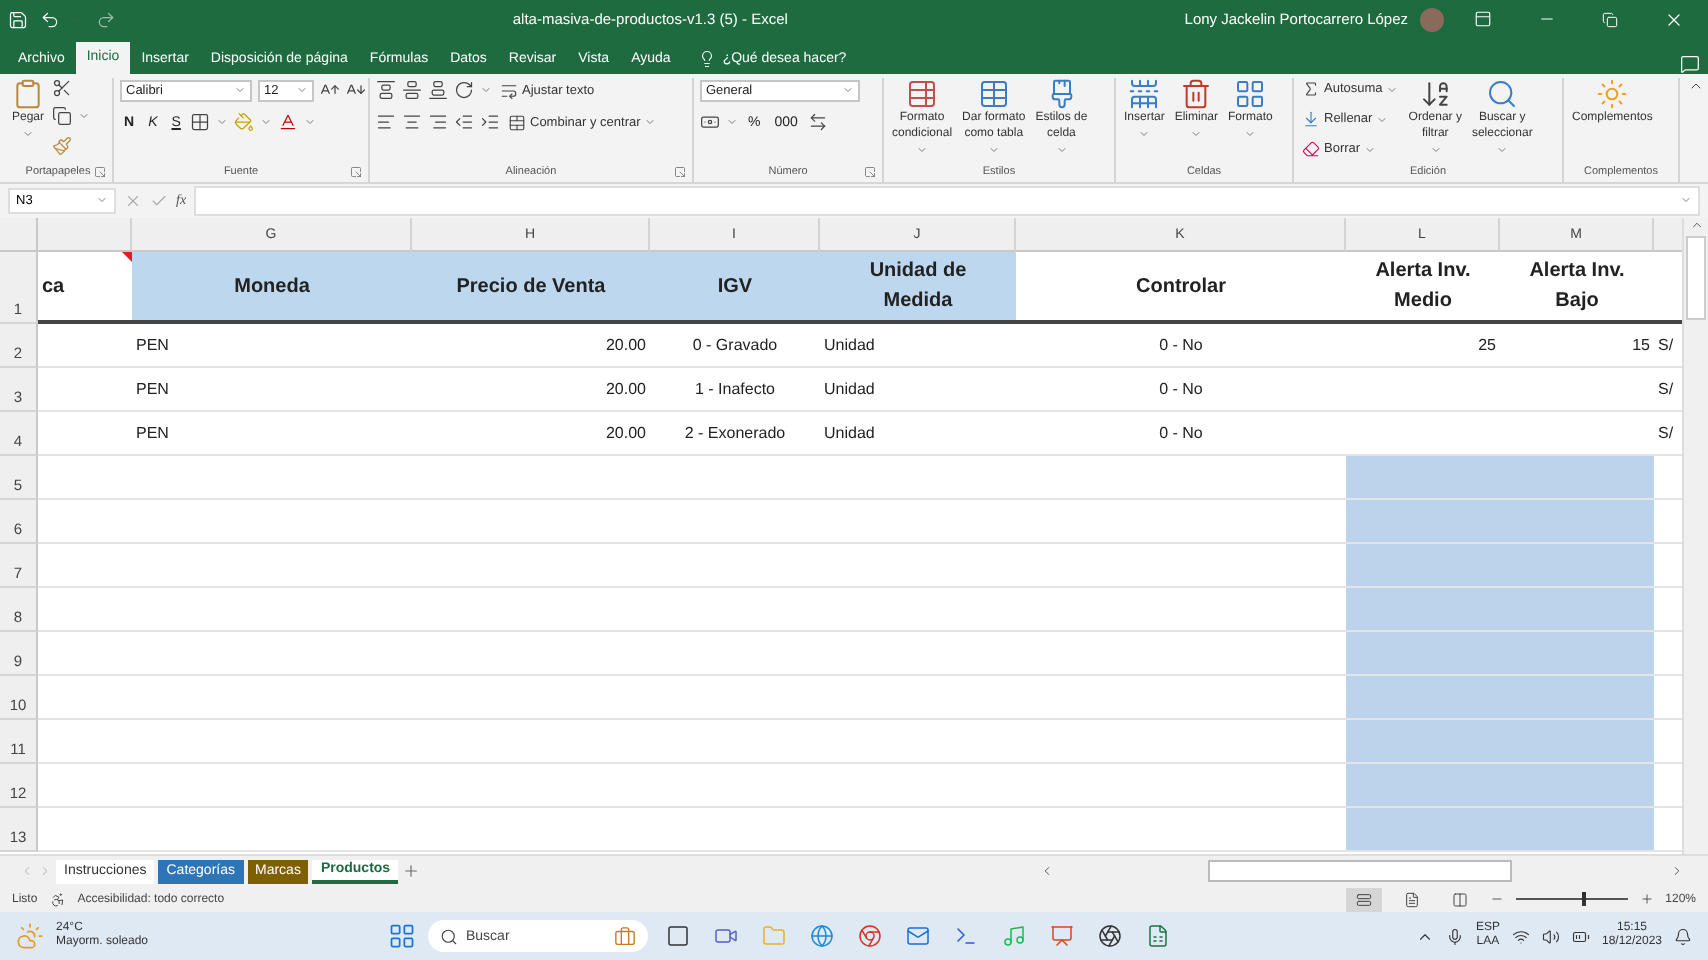  I want to click on zoom-in-icon, so click(1646, 899).